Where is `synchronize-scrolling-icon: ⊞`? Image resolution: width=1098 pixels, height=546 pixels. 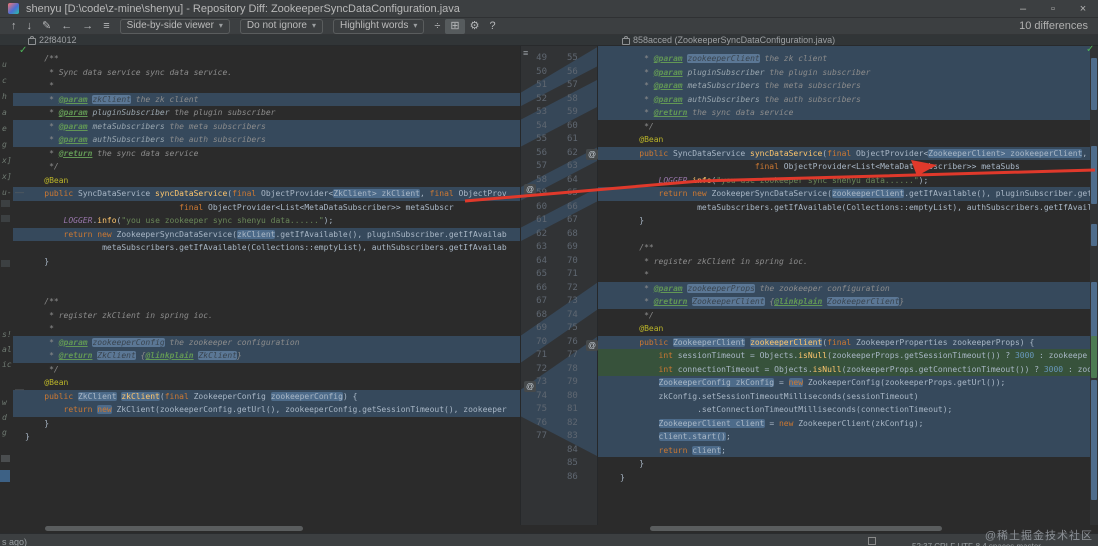 synchronize-scrolling-icon: ⊞ is located at coordinates (455, 26).